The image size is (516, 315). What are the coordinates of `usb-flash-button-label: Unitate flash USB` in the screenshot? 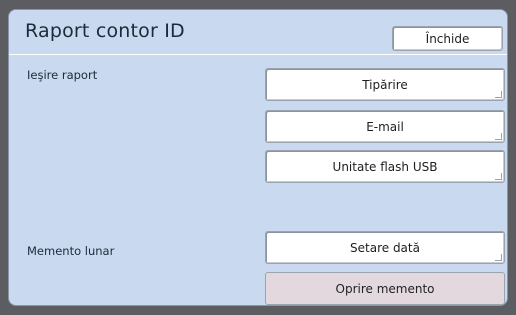 It's located at (385, 166).